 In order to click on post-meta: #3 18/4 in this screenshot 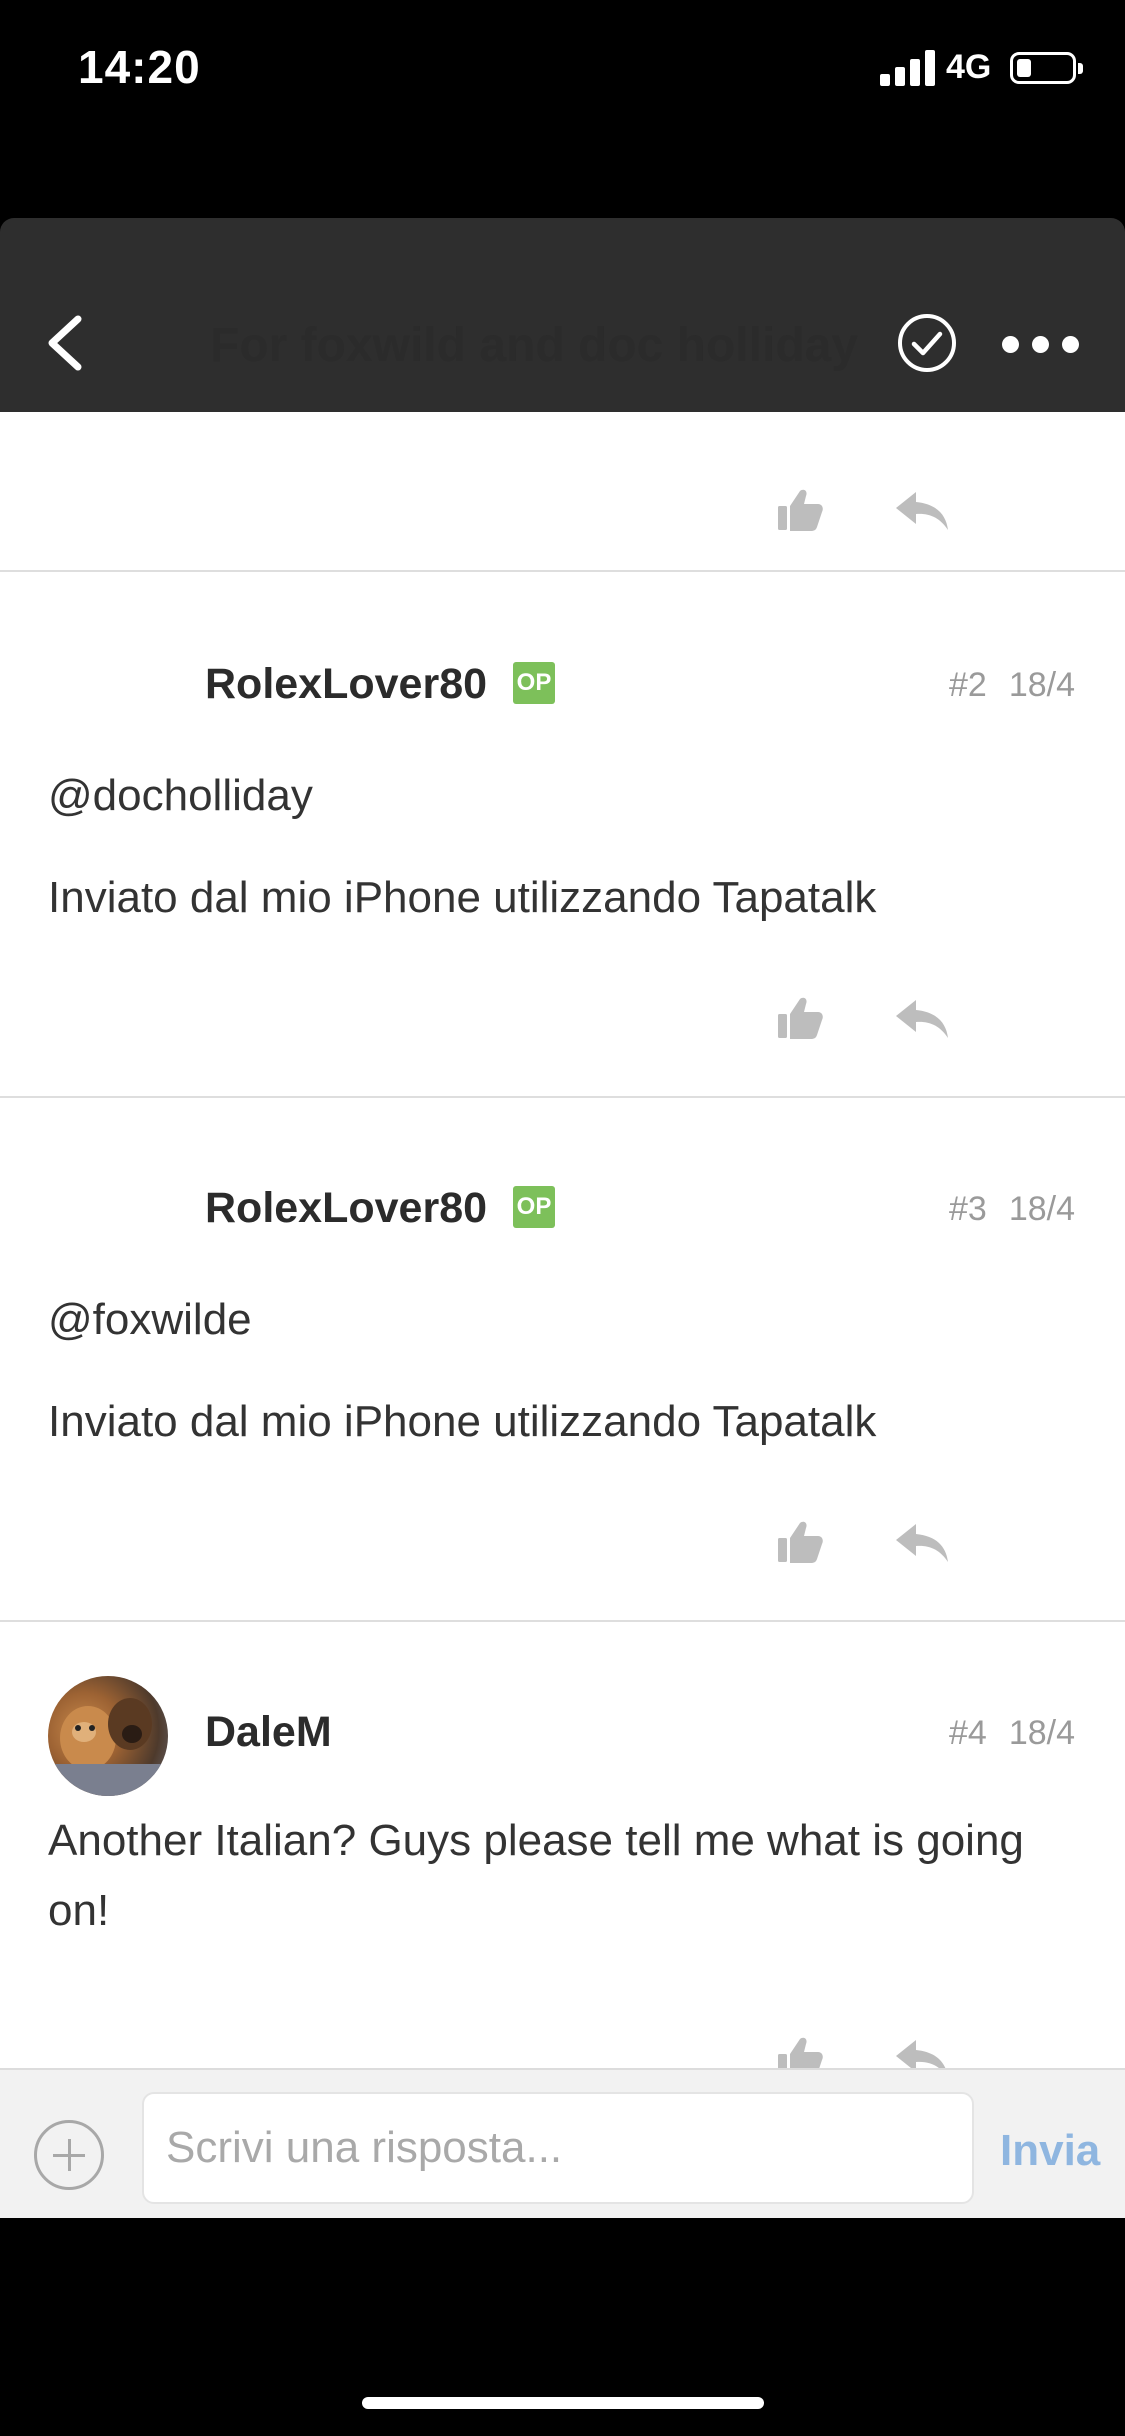, I will do `click(1012, 1209)`.